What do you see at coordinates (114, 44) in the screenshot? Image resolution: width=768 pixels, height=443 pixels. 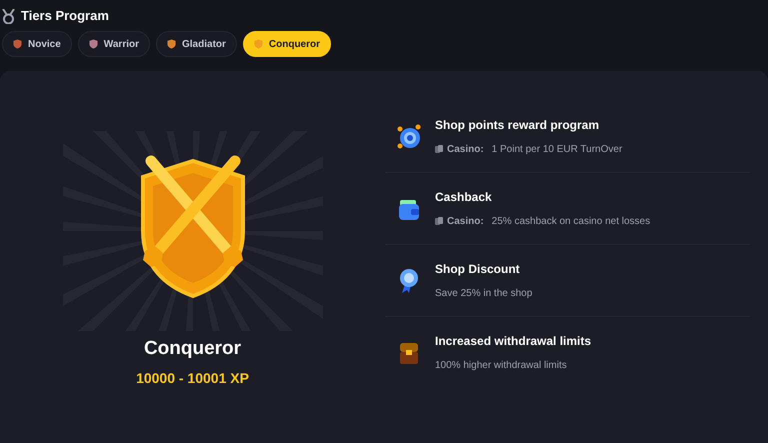 I see `tier-tab: Warrior` at bounding box center [114, 44].